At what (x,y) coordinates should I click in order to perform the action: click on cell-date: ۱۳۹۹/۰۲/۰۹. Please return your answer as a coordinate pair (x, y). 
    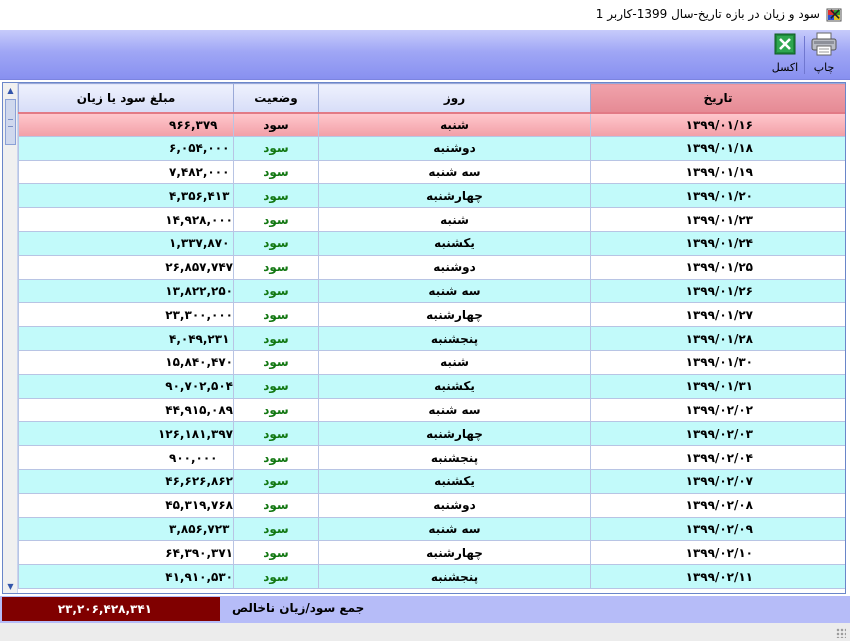
    Looking at the image, I should click on (717, 529).